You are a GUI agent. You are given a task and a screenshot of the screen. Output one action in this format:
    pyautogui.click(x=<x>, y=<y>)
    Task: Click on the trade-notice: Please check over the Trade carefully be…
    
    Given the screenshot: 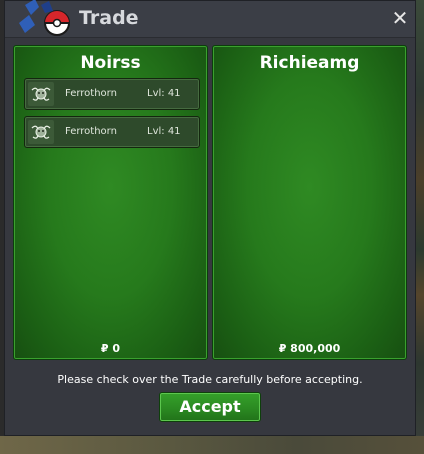 What is the action you would take?
    pyautogui.click(x=210, y=379)
    